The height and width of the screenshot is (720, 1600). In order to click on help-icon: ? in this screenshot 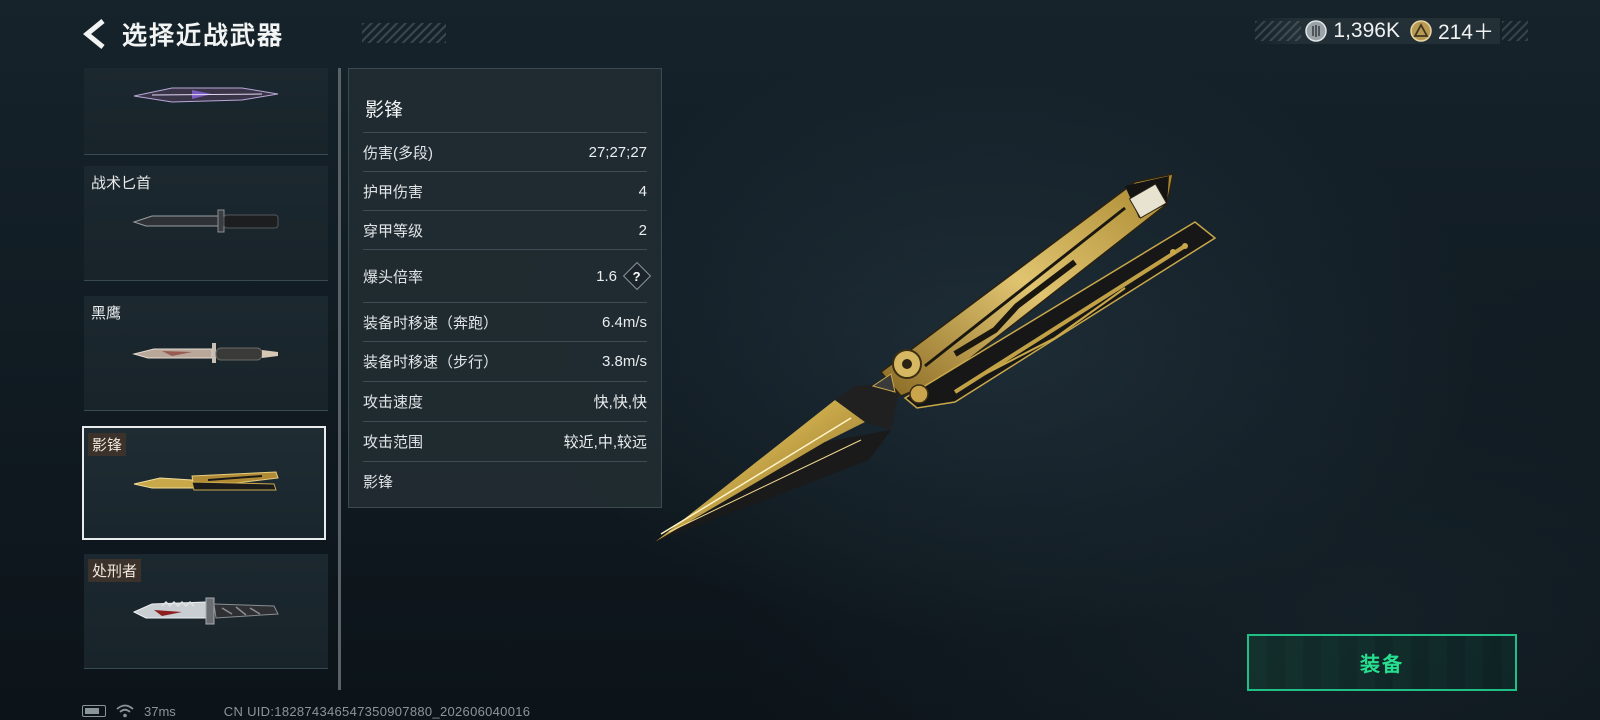, I will do `click(637, 276)`.